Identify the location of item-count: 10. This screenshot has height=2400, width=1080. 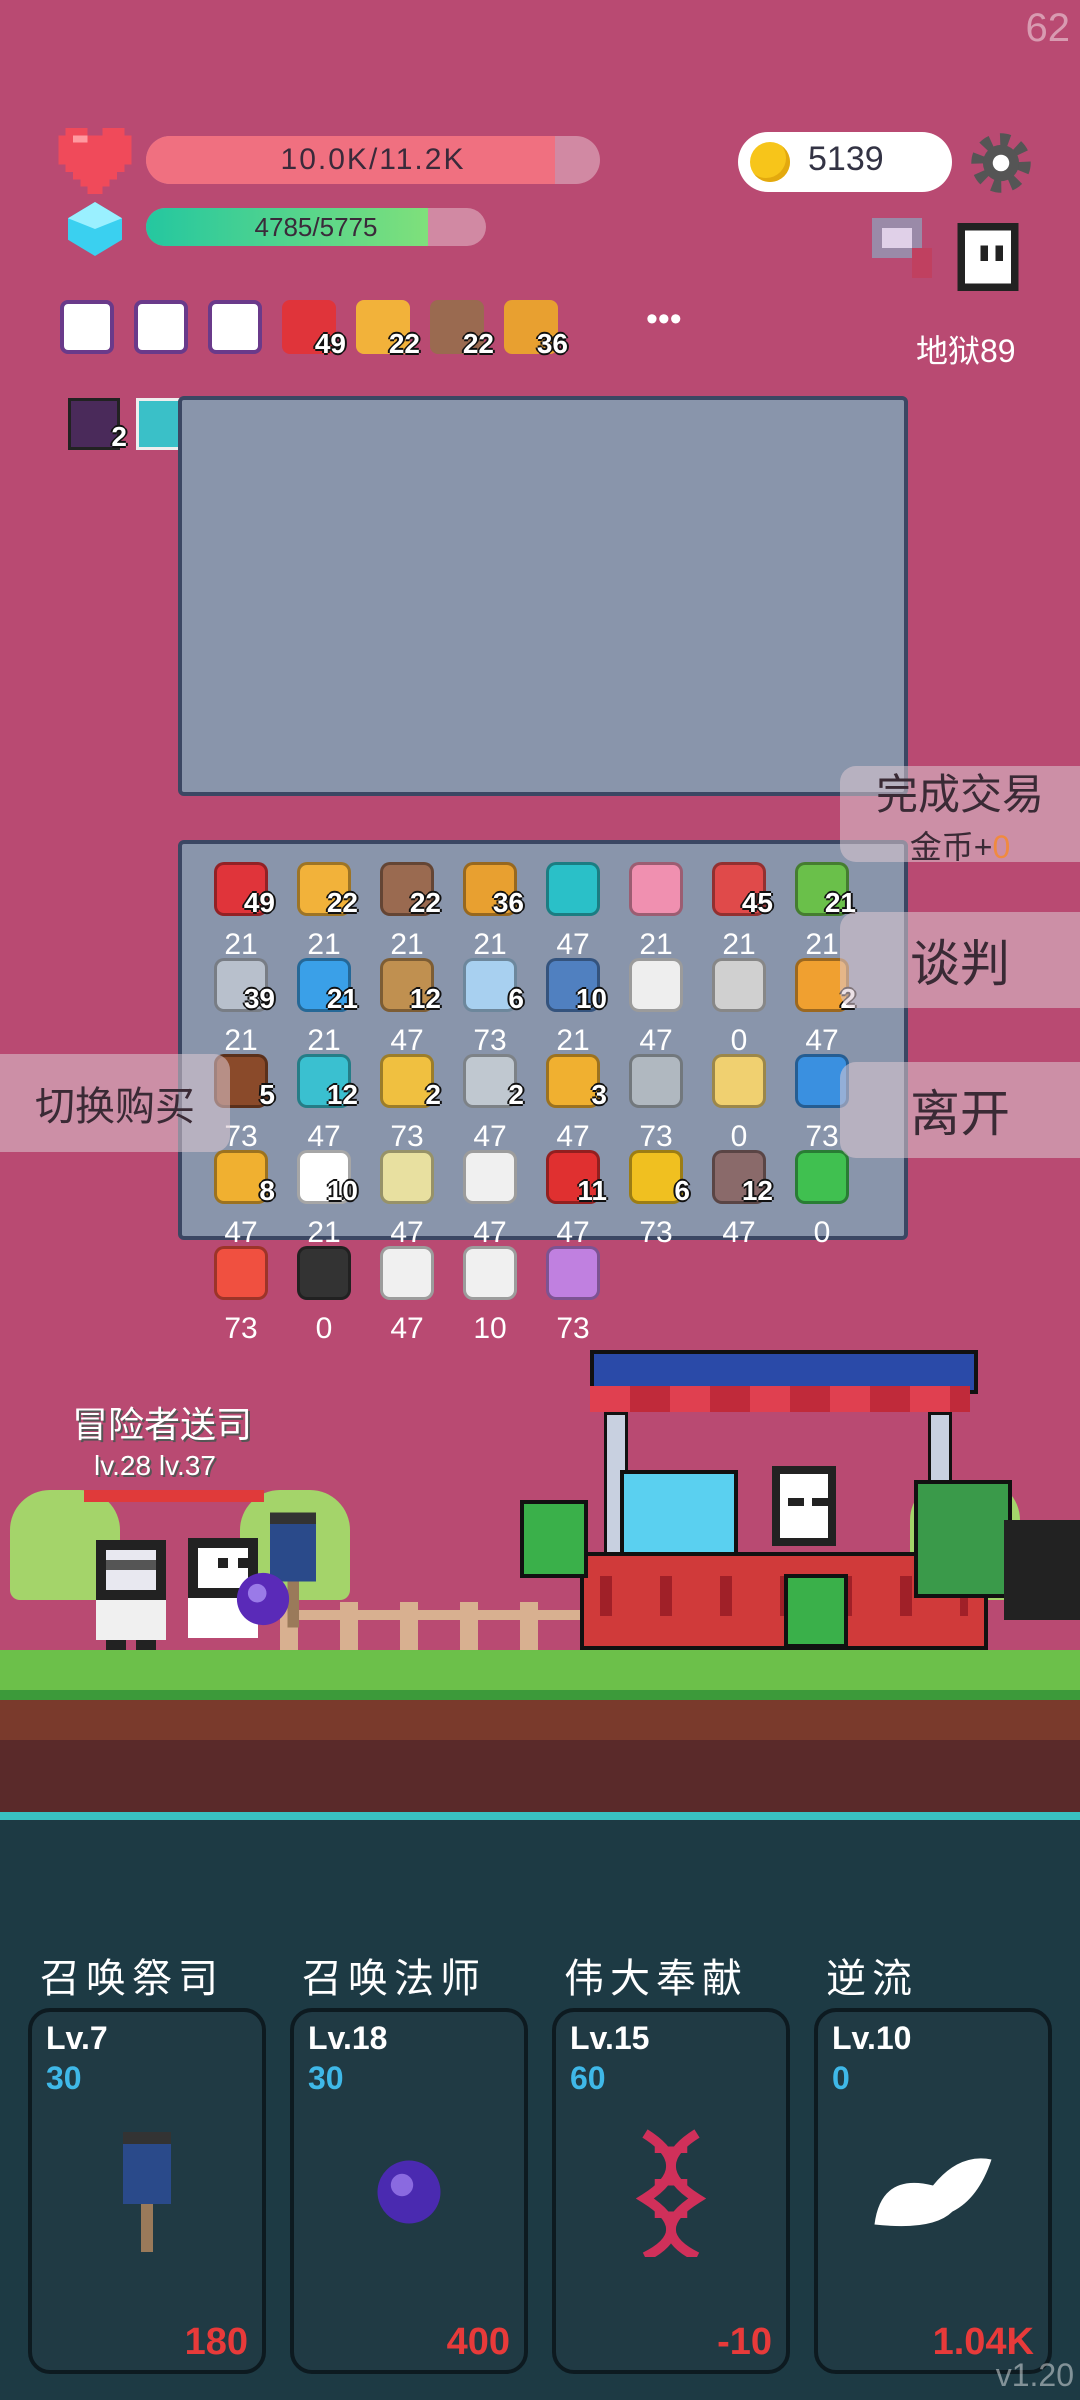
(342, 1190).